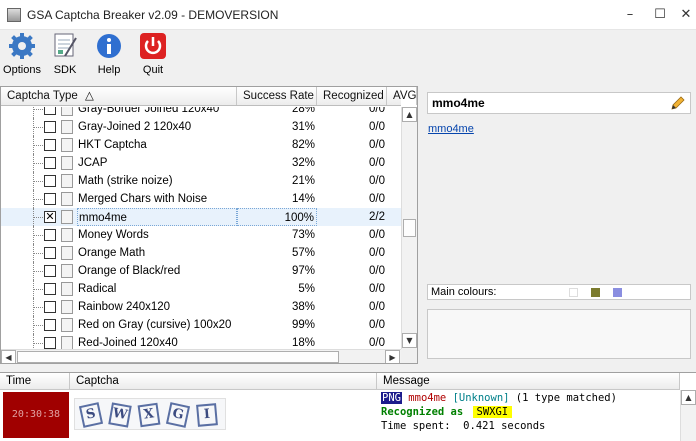 This screenshot has width=696, height=441. I want to click on table-row: Gray-Joined 2 120x40 31% 0/0, so click(201, 127).